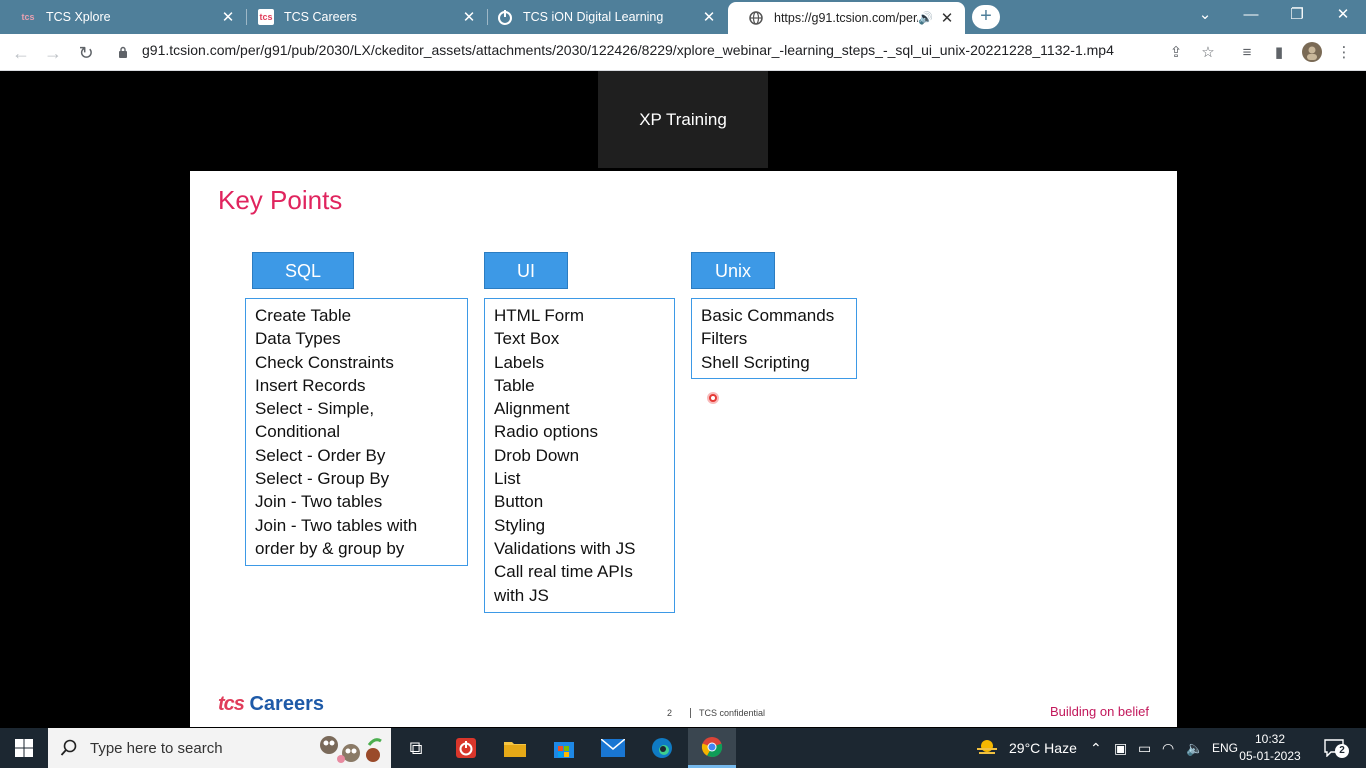 This screenshot has height=768, width=1366. I want to click on clock-date: 05-01-2023, so click(1270, 756).